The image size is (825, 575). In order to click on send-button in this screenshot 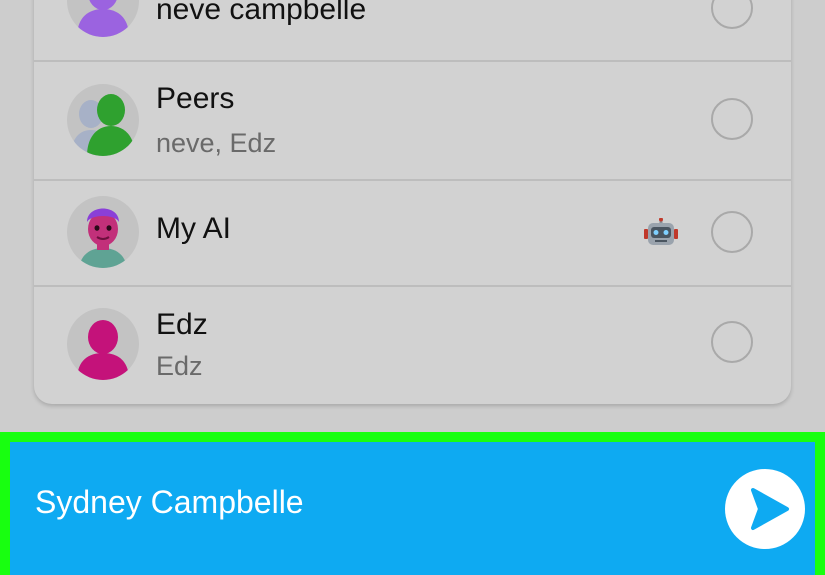, I will do `click(765, 509)`.